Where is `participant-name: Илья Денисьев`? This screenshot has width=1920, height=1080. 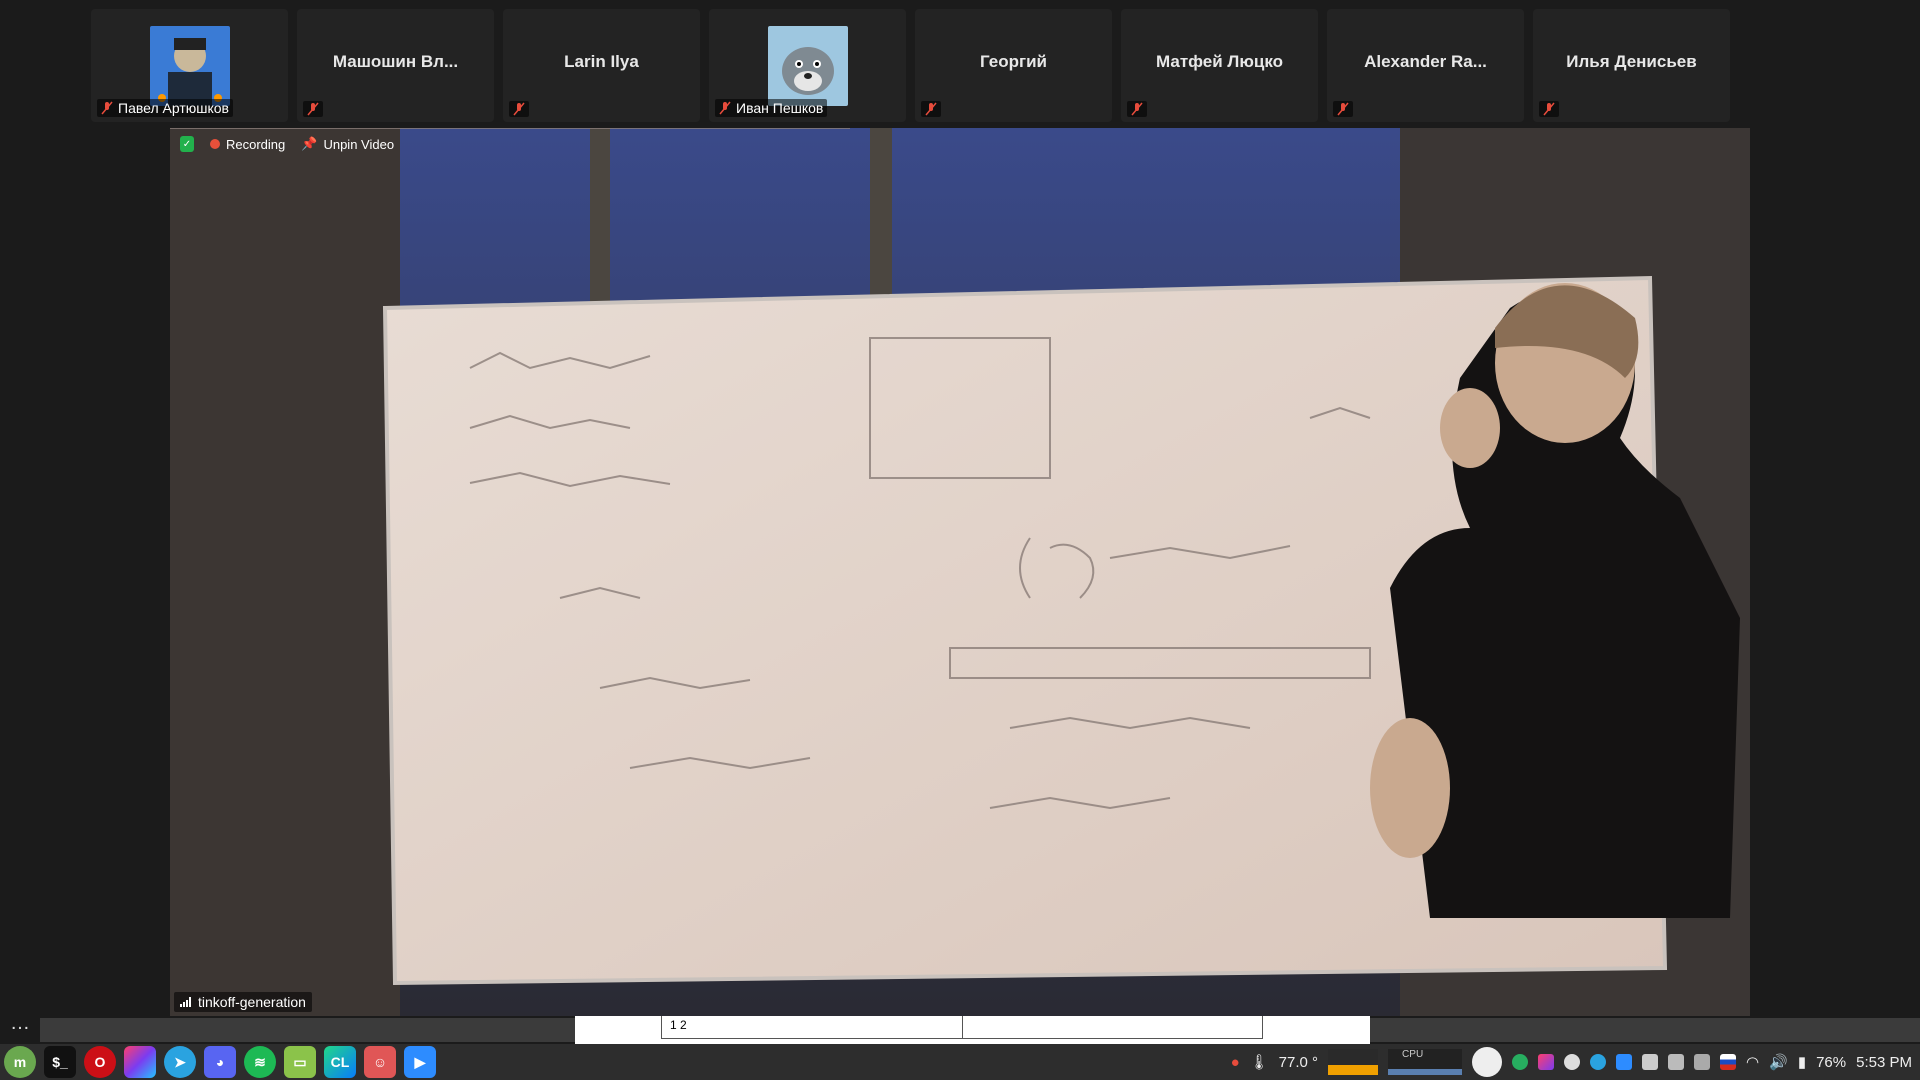
participant-name: Илья Денисьев is located at coordinates (1631, 61).